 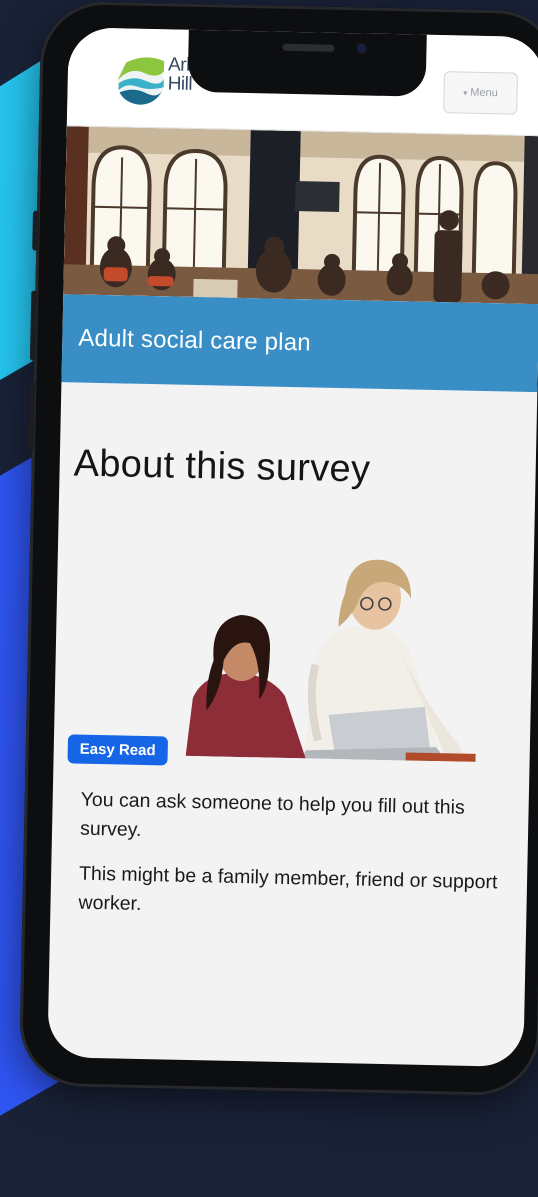 What do you see at coordinates (141, 81) in the screenshot?
I see `logo-icon` at bounding box center [141, 81].